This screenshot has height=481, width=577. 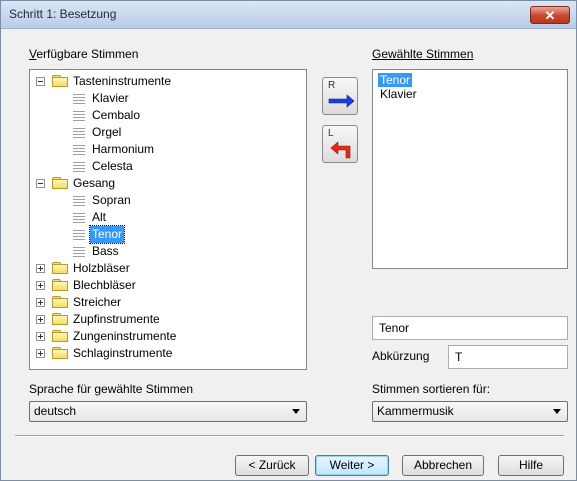 What do you see at coordinates (97, 302) in the screenshot?
I see `tree-group-label: Streicher` at bounding box center [97, 302].